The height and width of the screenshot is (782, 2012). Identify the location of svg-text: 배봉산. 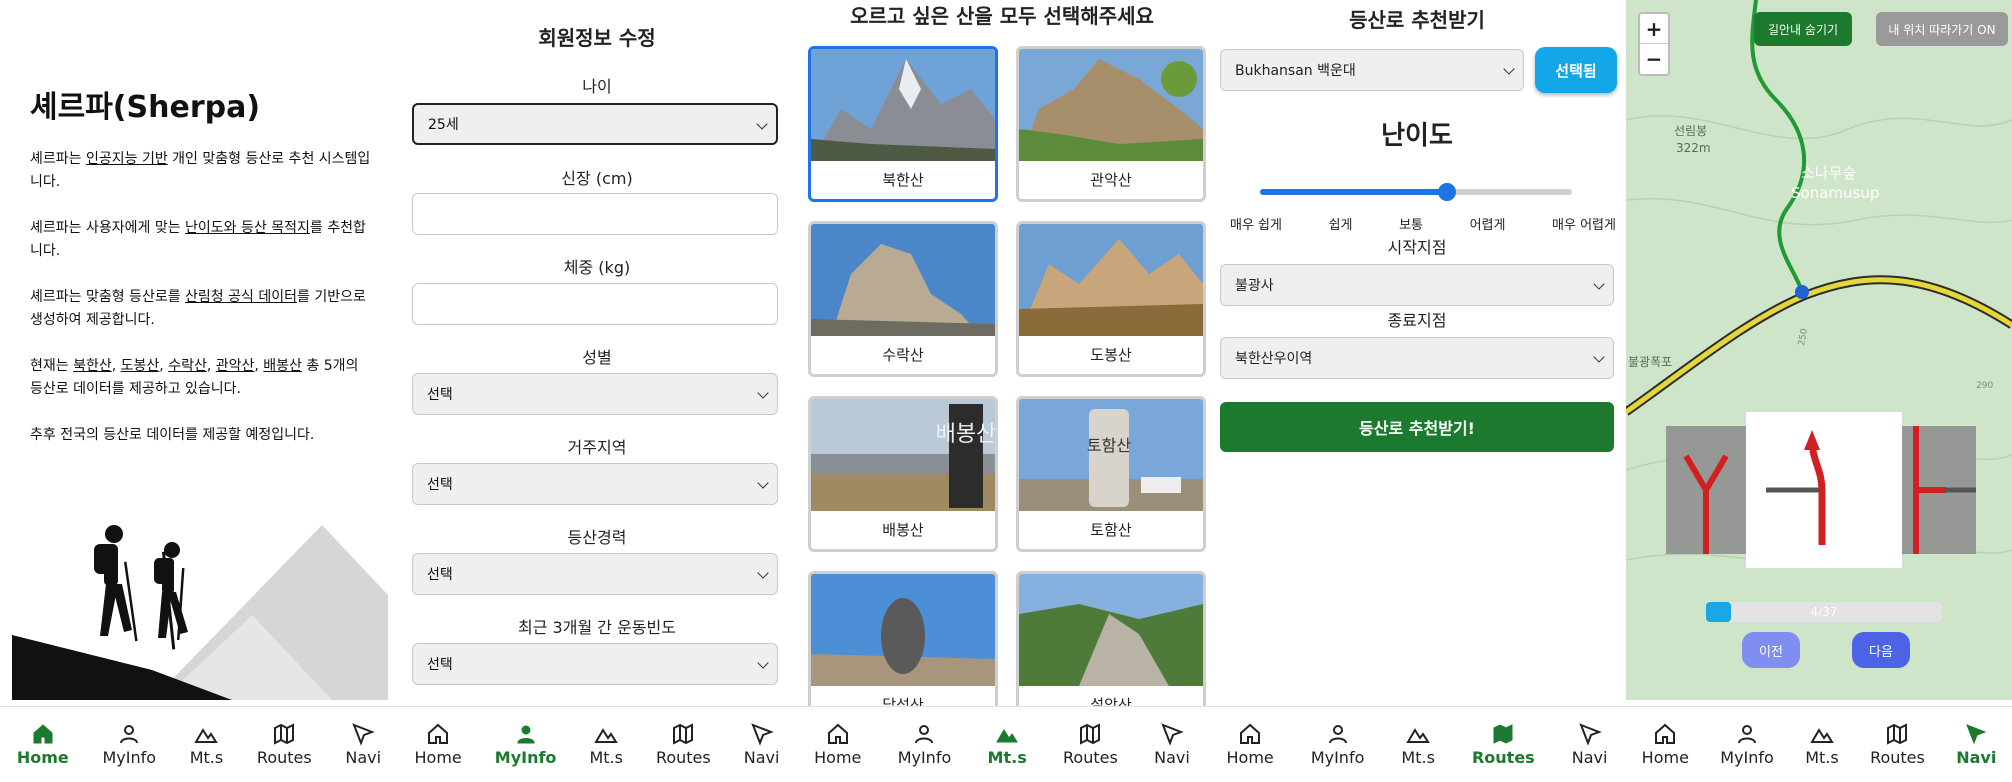
(965, 434).